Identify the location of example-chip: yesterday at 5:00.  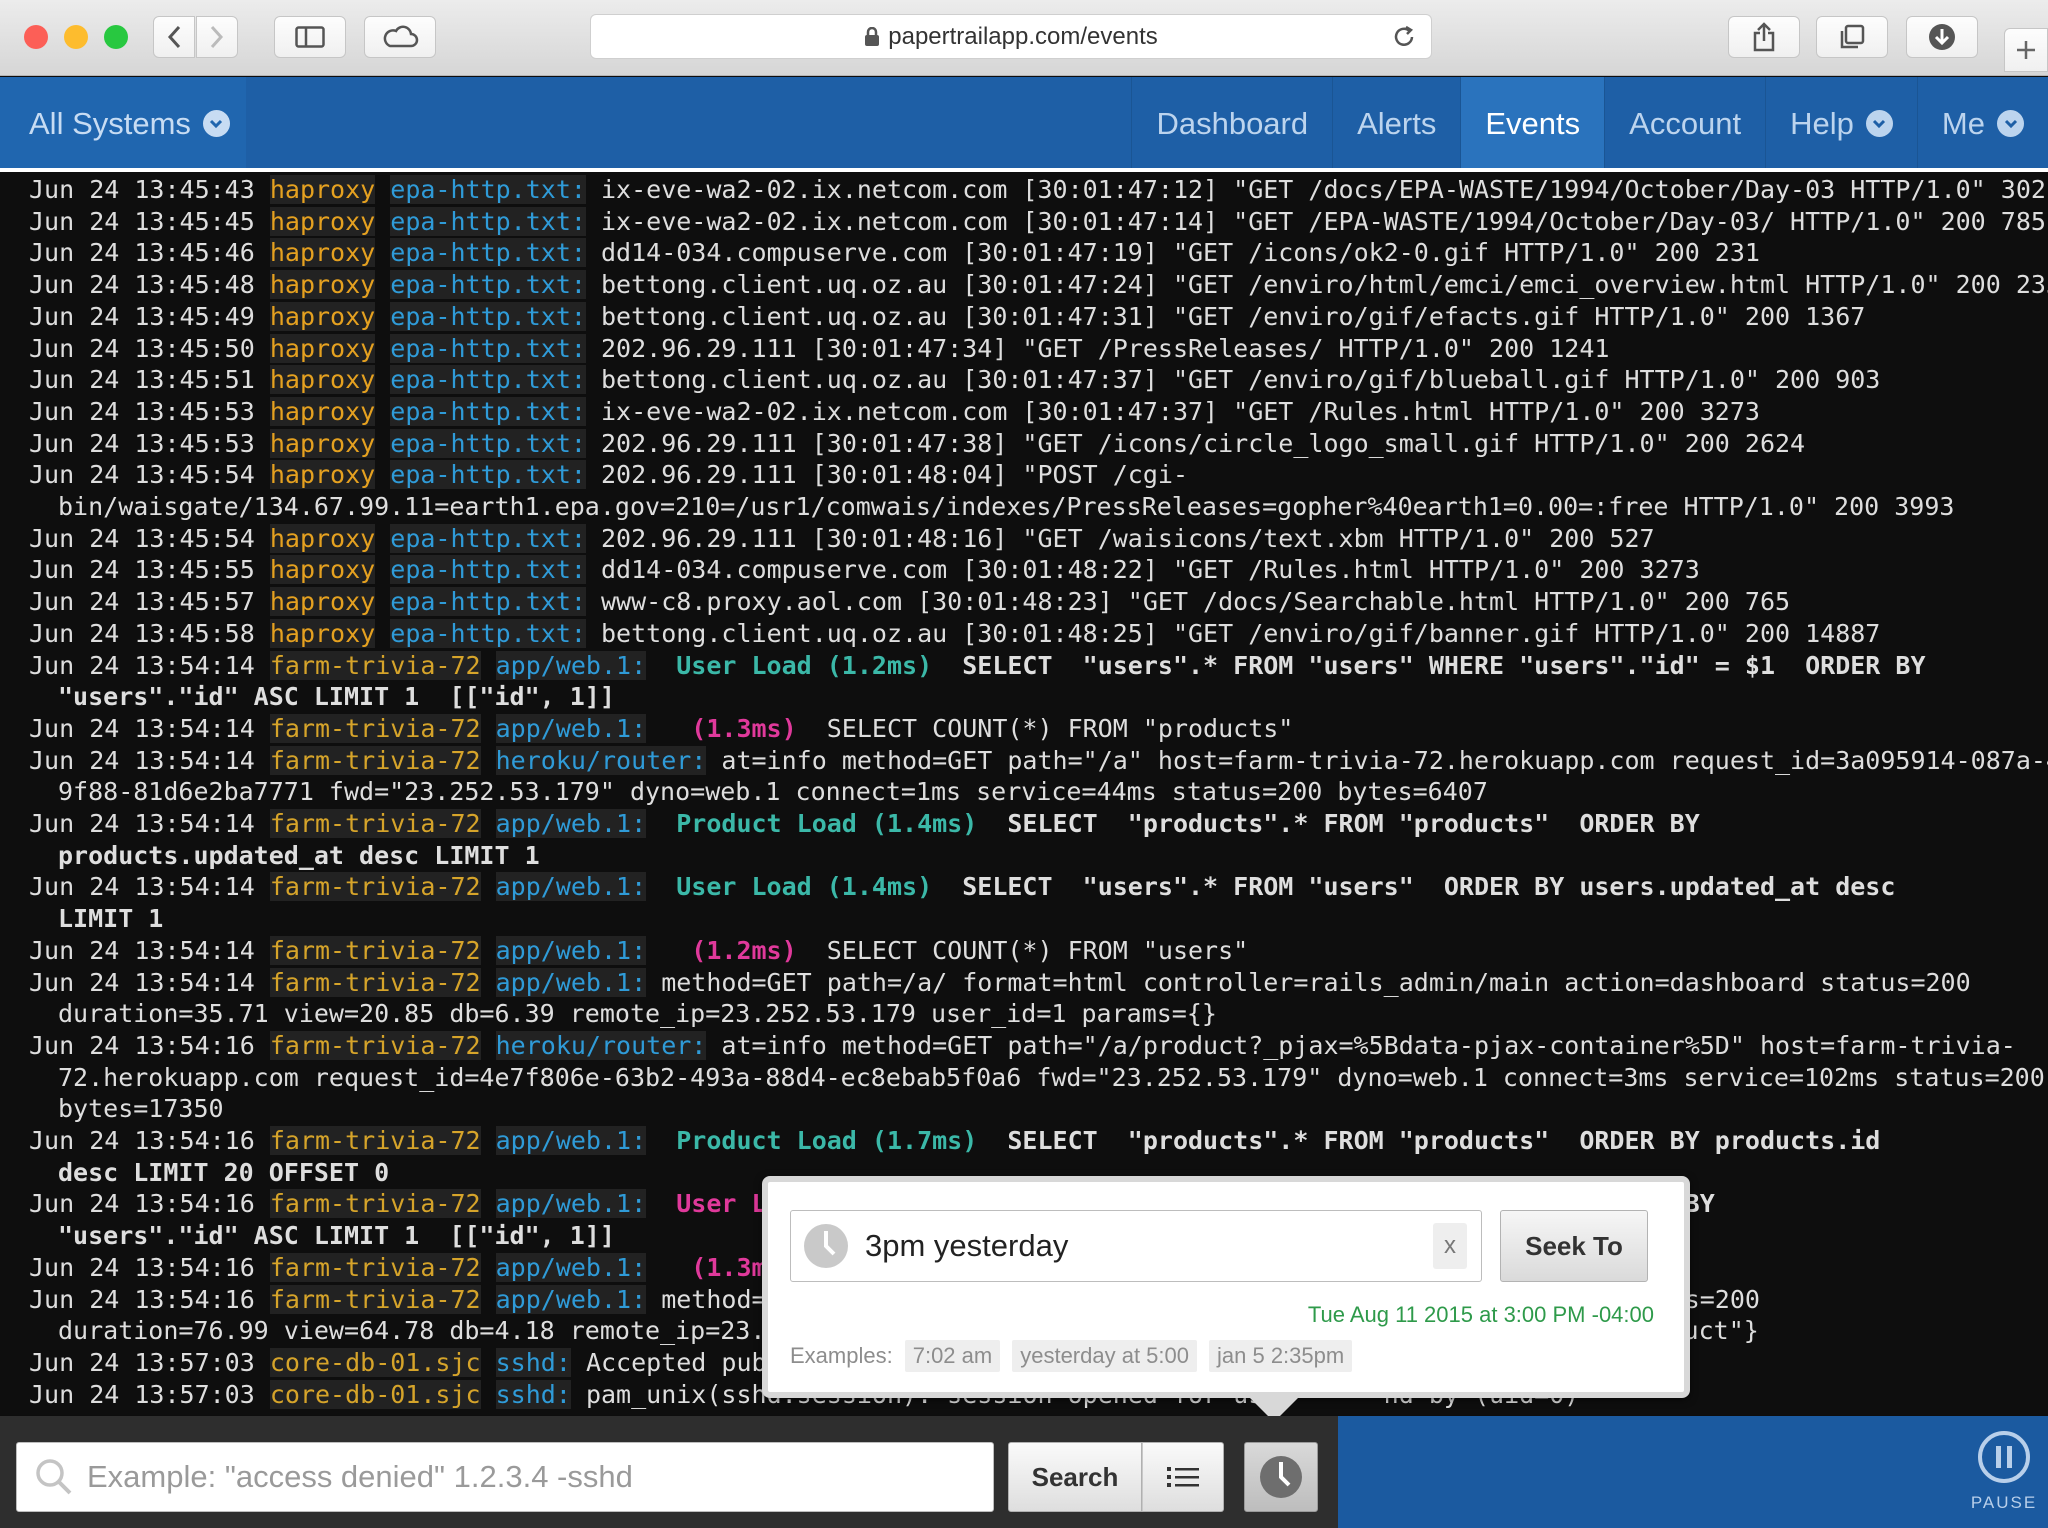
(1104, 1356).